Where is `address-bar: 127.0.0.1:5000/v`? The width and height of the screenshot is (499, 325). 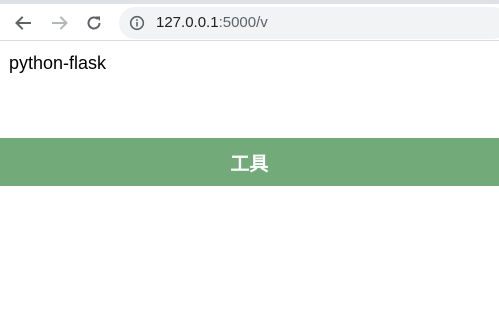 address-bar: 127.0.0.1:5000/v is located at coordinates (309, 23).